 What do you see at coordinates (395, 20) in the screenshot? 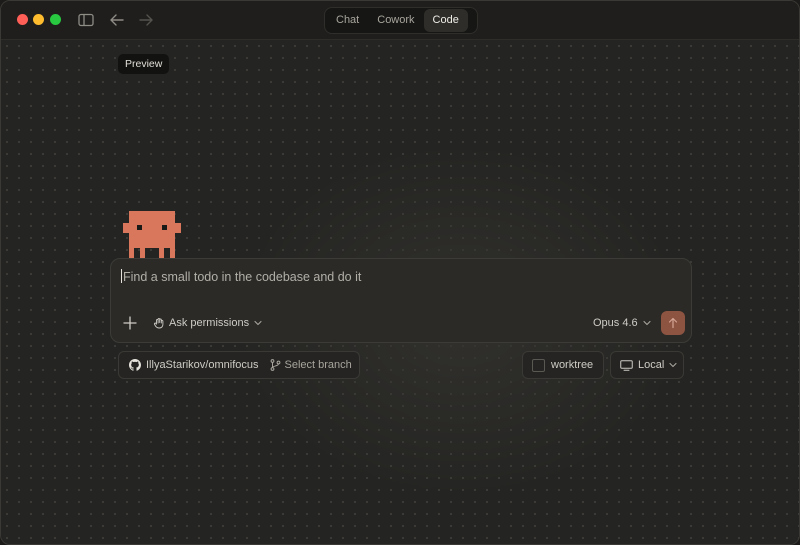
I see `tab-cowork: Cowork` at bounding box center [395, 20].